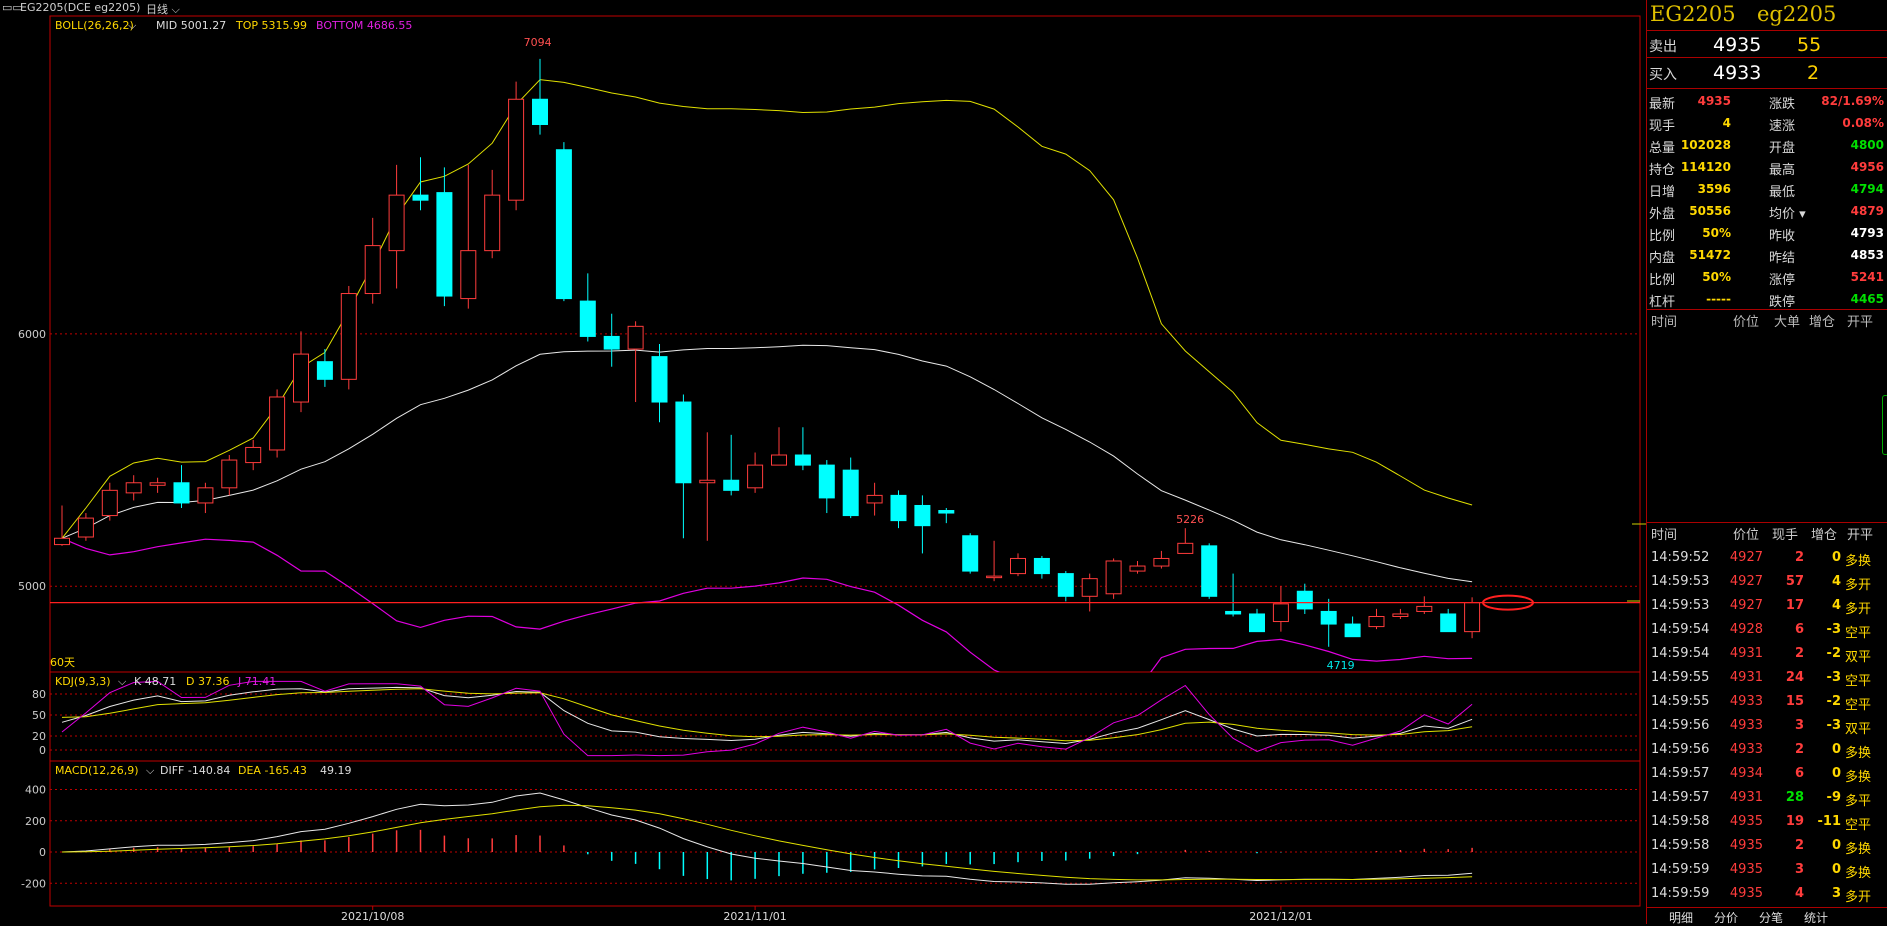 The image size is (1887, 926). Describe the element at coordinates (1680, 653) in the screenshot. I see `tick-time: 14:59:54` at that location.